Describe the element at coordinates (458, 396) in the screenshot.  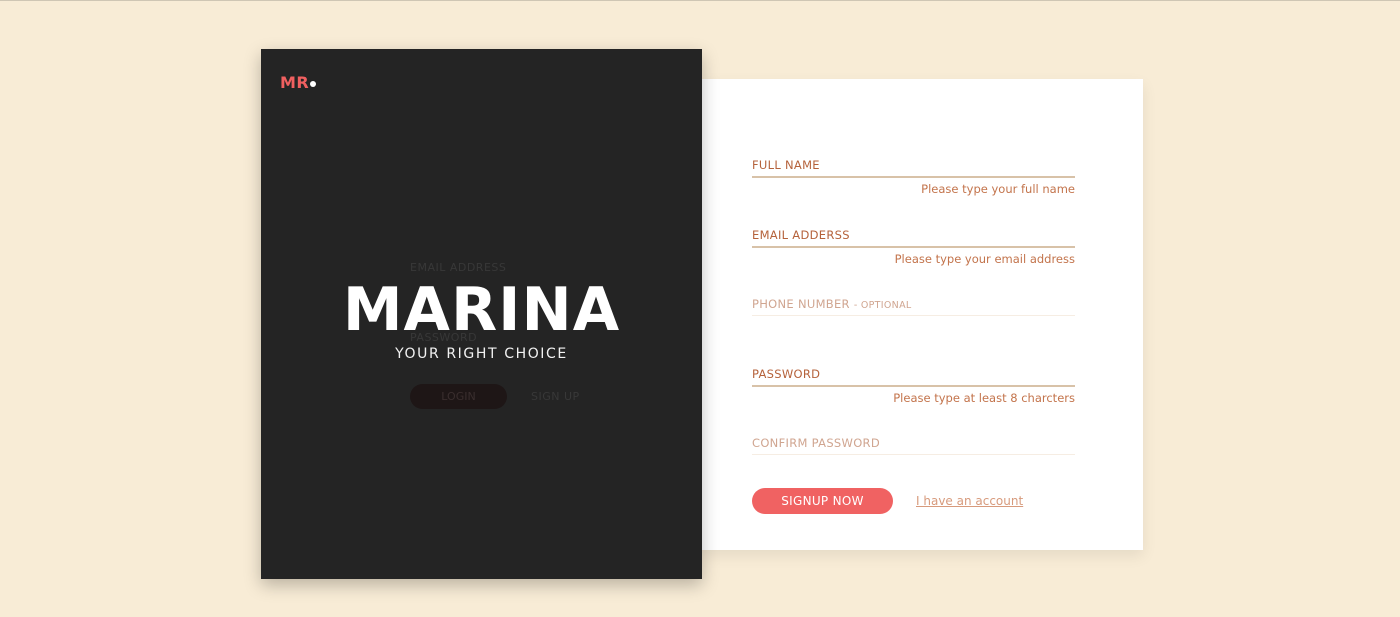
I see `ghost-login-button: LOGIN` at that location.